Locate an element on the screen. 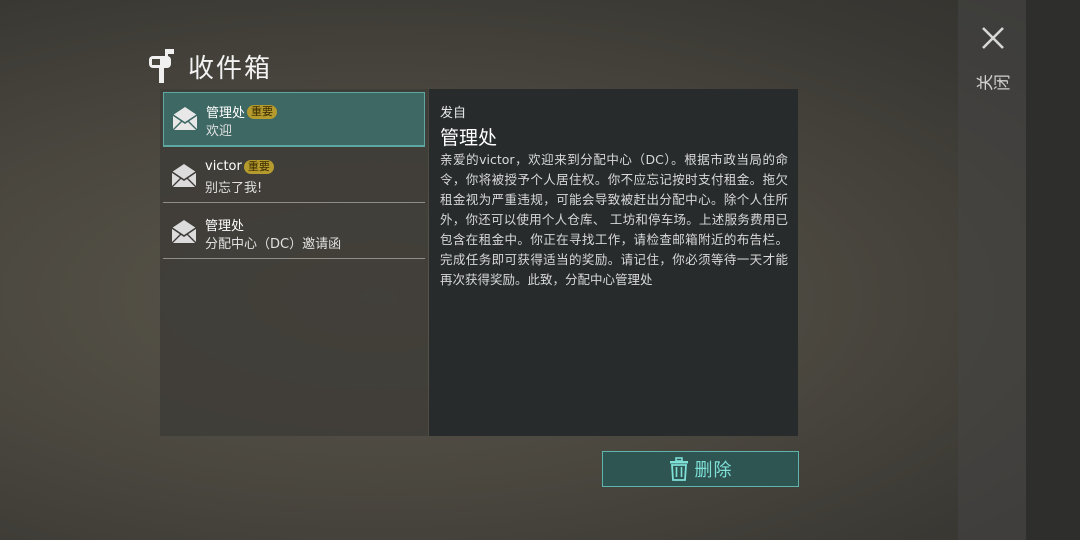 This screenshot has width=1080, height=540. mail-subject: 别忘了我! is located at coordinates (234, 188).